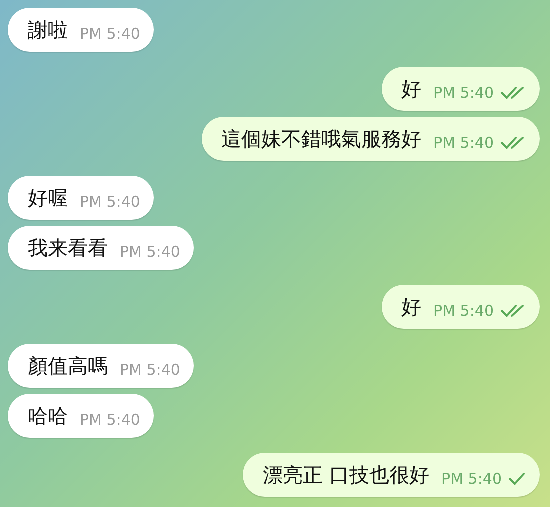 This screenshot has height=507, width=550. What do you see at coordinates (48, 198) in the screenshot?
I see `message-text: 好喔` at bounding box center [48, 198].